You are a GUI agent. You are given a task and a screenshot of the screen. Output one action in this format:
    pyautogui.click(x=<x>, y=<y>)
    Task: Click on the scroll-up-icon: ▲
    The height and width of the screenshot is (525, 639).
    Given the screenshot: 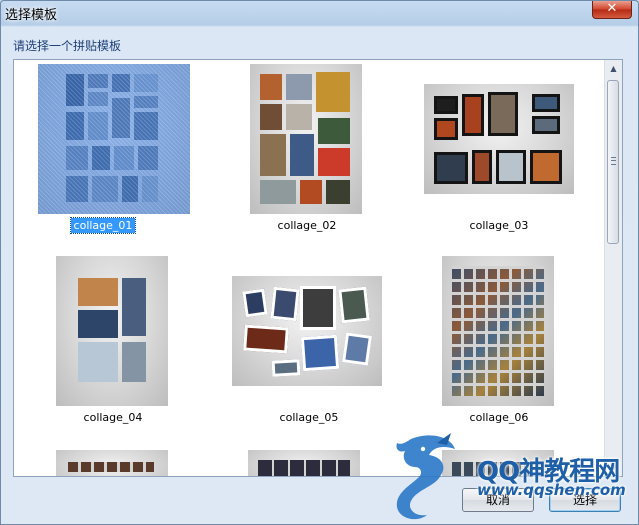 What is the action you would take?
    pyautogui.click(x=613, y=68)
    